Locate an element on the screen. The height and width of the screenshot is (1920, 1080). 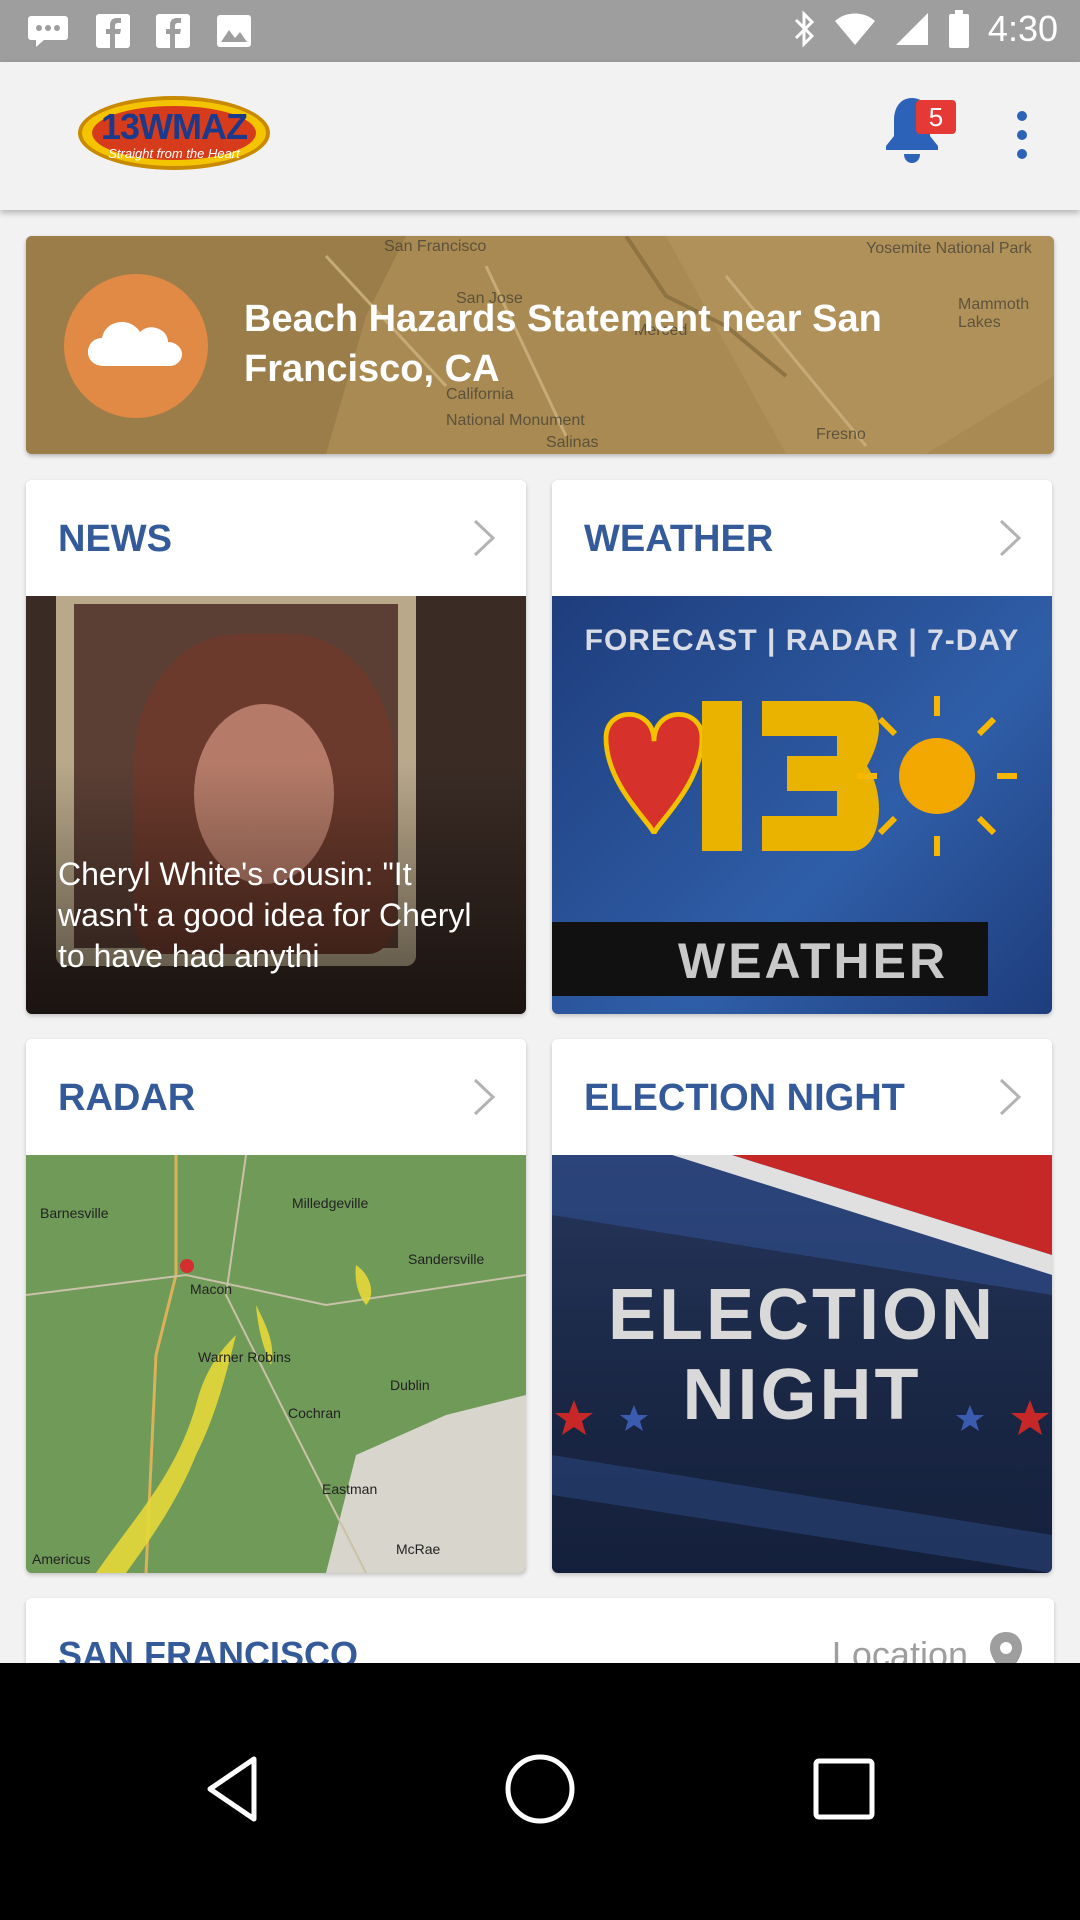
location-pin-icon is located at coordinates (1006, 1646).